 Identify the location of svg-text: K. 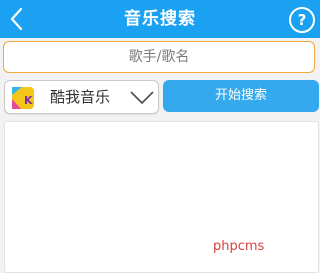
(28, 100).